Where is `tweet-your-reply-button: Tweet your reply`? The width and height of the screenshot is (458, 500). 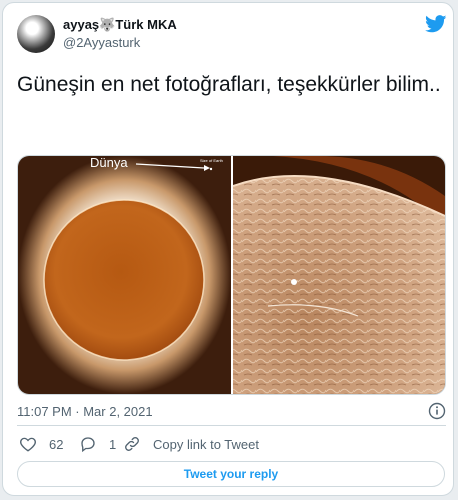
tweet-your-reply-button: Tweet your reply is located at coordinates (231, 474).